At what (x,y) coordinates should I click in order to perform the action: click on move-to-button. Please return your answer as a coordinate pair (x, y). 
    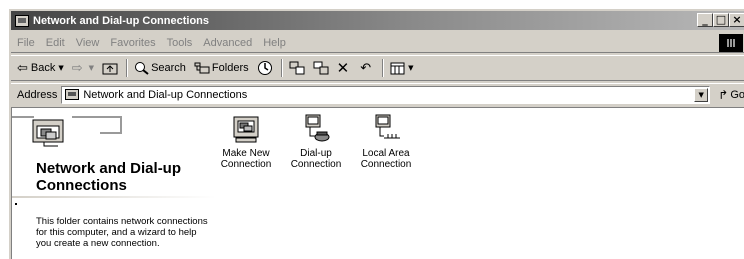
    Looking at the image, I should click on (297, 68).